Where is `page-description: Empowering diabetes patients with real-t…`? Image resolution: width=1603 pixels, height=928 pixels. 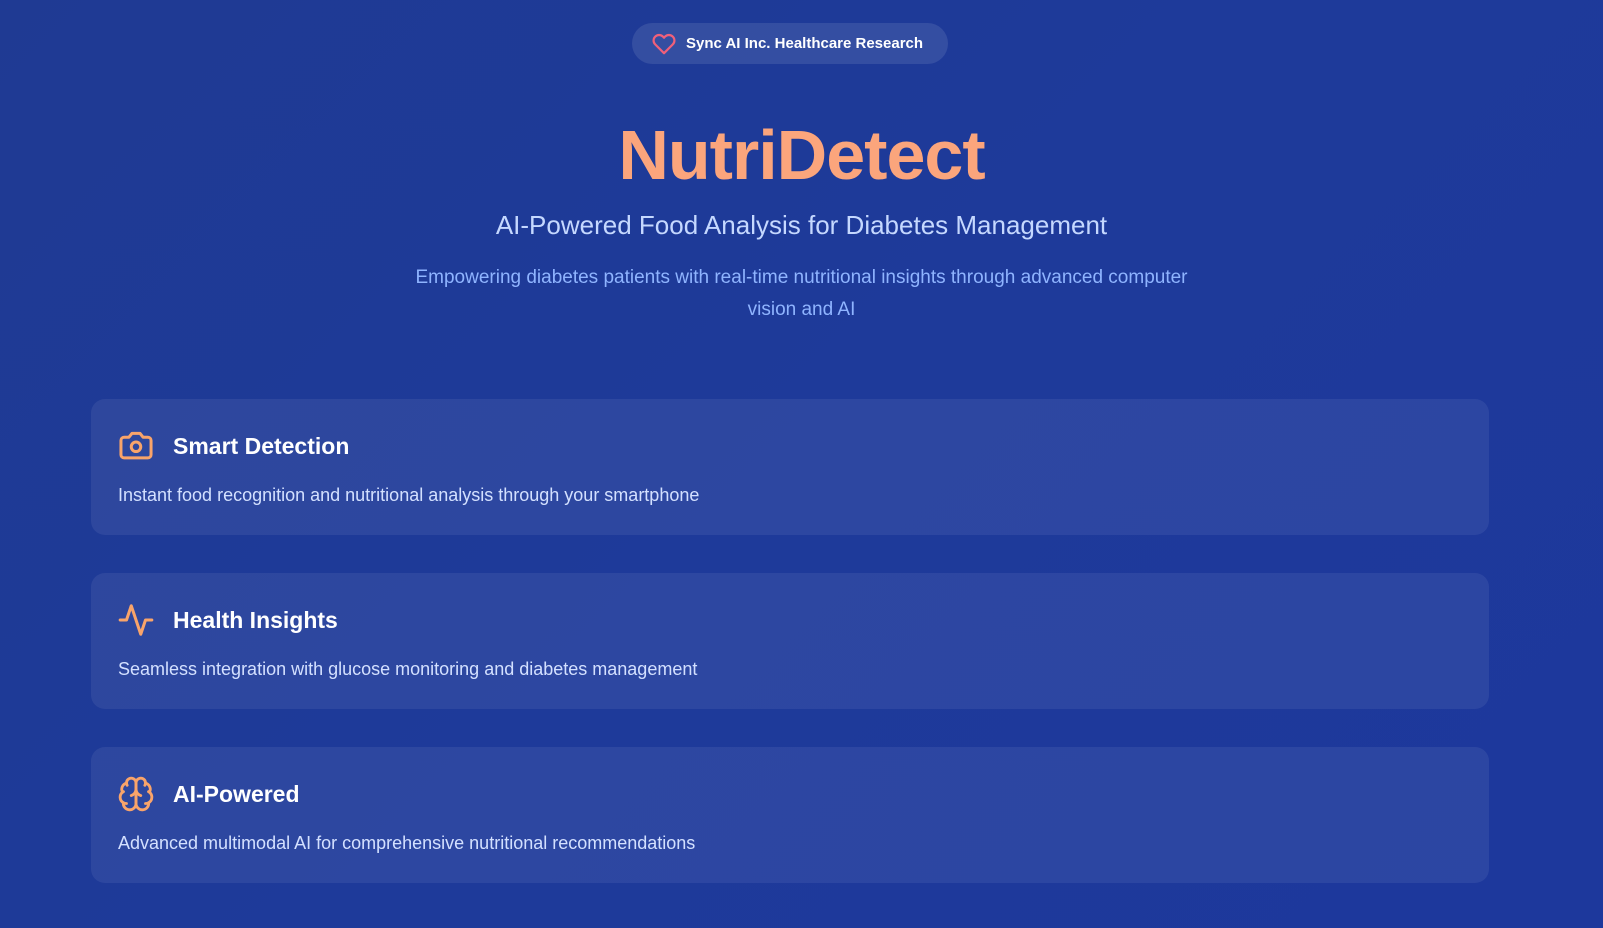 page-description: Empowering diabetes patients with real-t… is located at coordinates (801, 293).